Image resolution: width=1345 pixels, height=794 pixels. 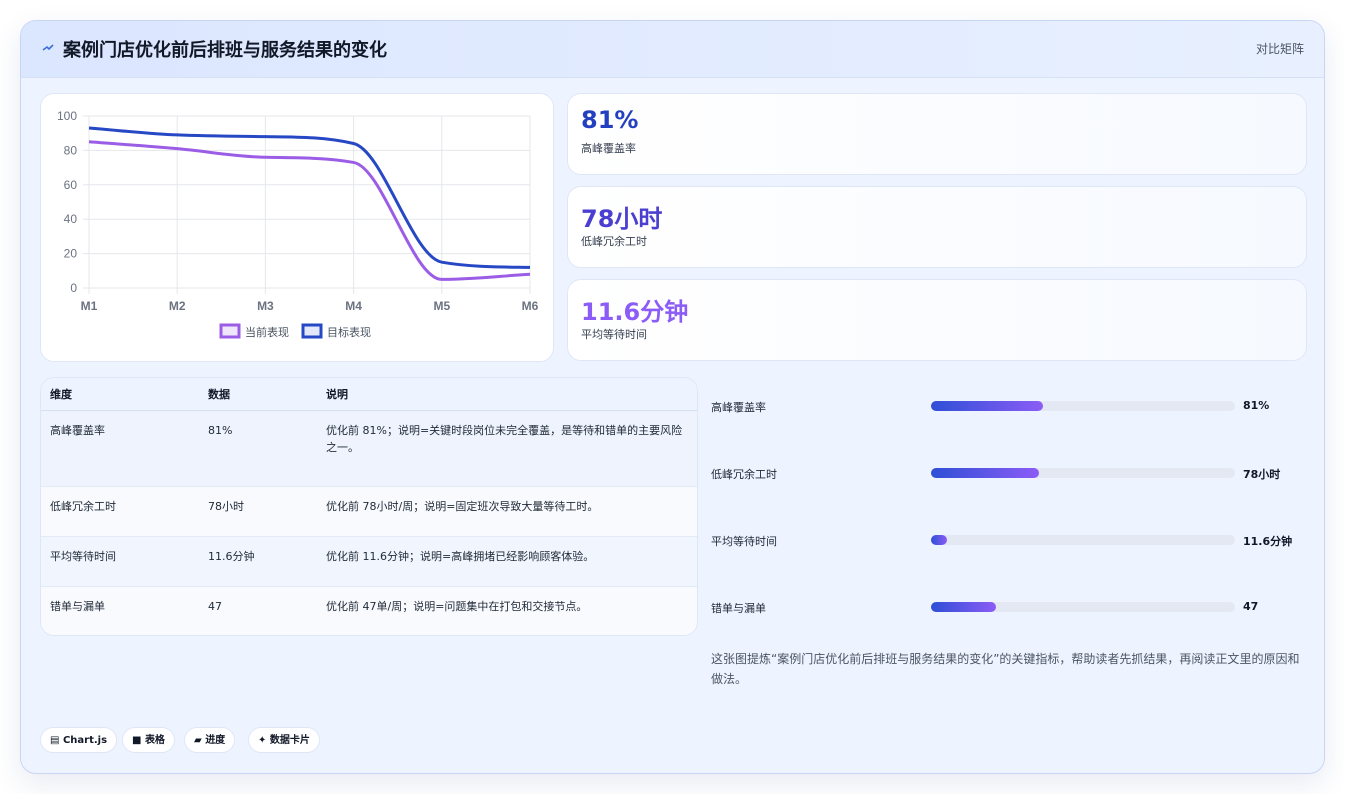 What do you see at coordinates (258, 561) in the screenshot?
I see `cell-data: 11.6分钟` at bounding box center [258, 561].